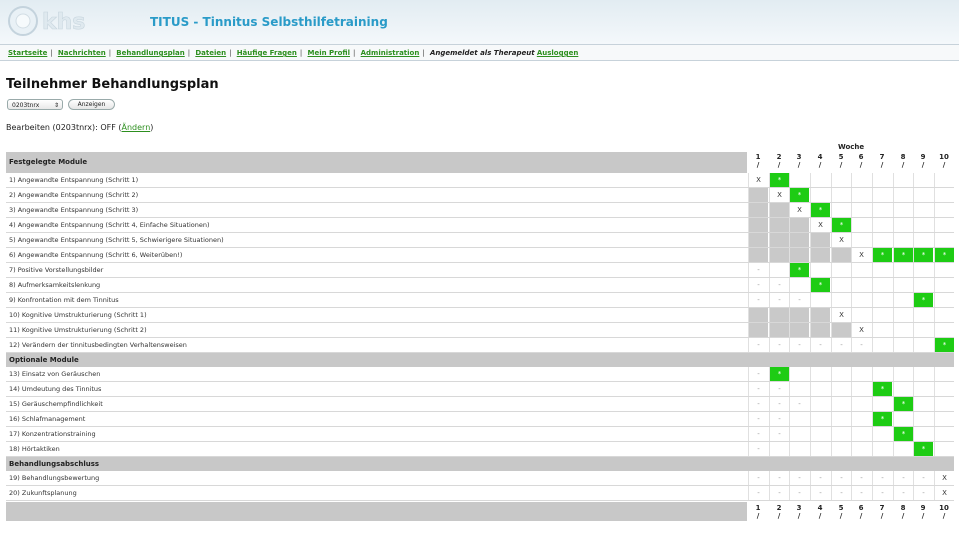 This screenshot has width=959, height=540. What do you see at coordinates (82, 53) in the screenshot?
I see `nav-nachrichten: Nachrichten` at bounding box center [82, 53].